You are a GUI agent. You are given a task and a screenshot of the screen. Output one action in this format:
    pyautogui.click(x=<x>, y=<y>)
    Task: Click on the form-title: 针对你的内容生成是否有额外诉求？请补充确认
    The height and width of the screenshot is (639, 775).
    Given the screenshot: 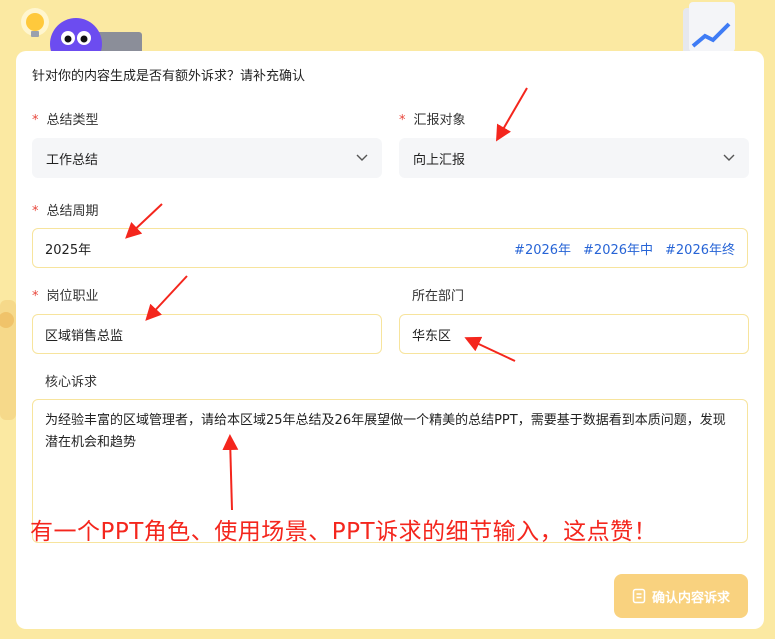 What is the action you would take?
    pyautogui.click(x=169, y=76)
    